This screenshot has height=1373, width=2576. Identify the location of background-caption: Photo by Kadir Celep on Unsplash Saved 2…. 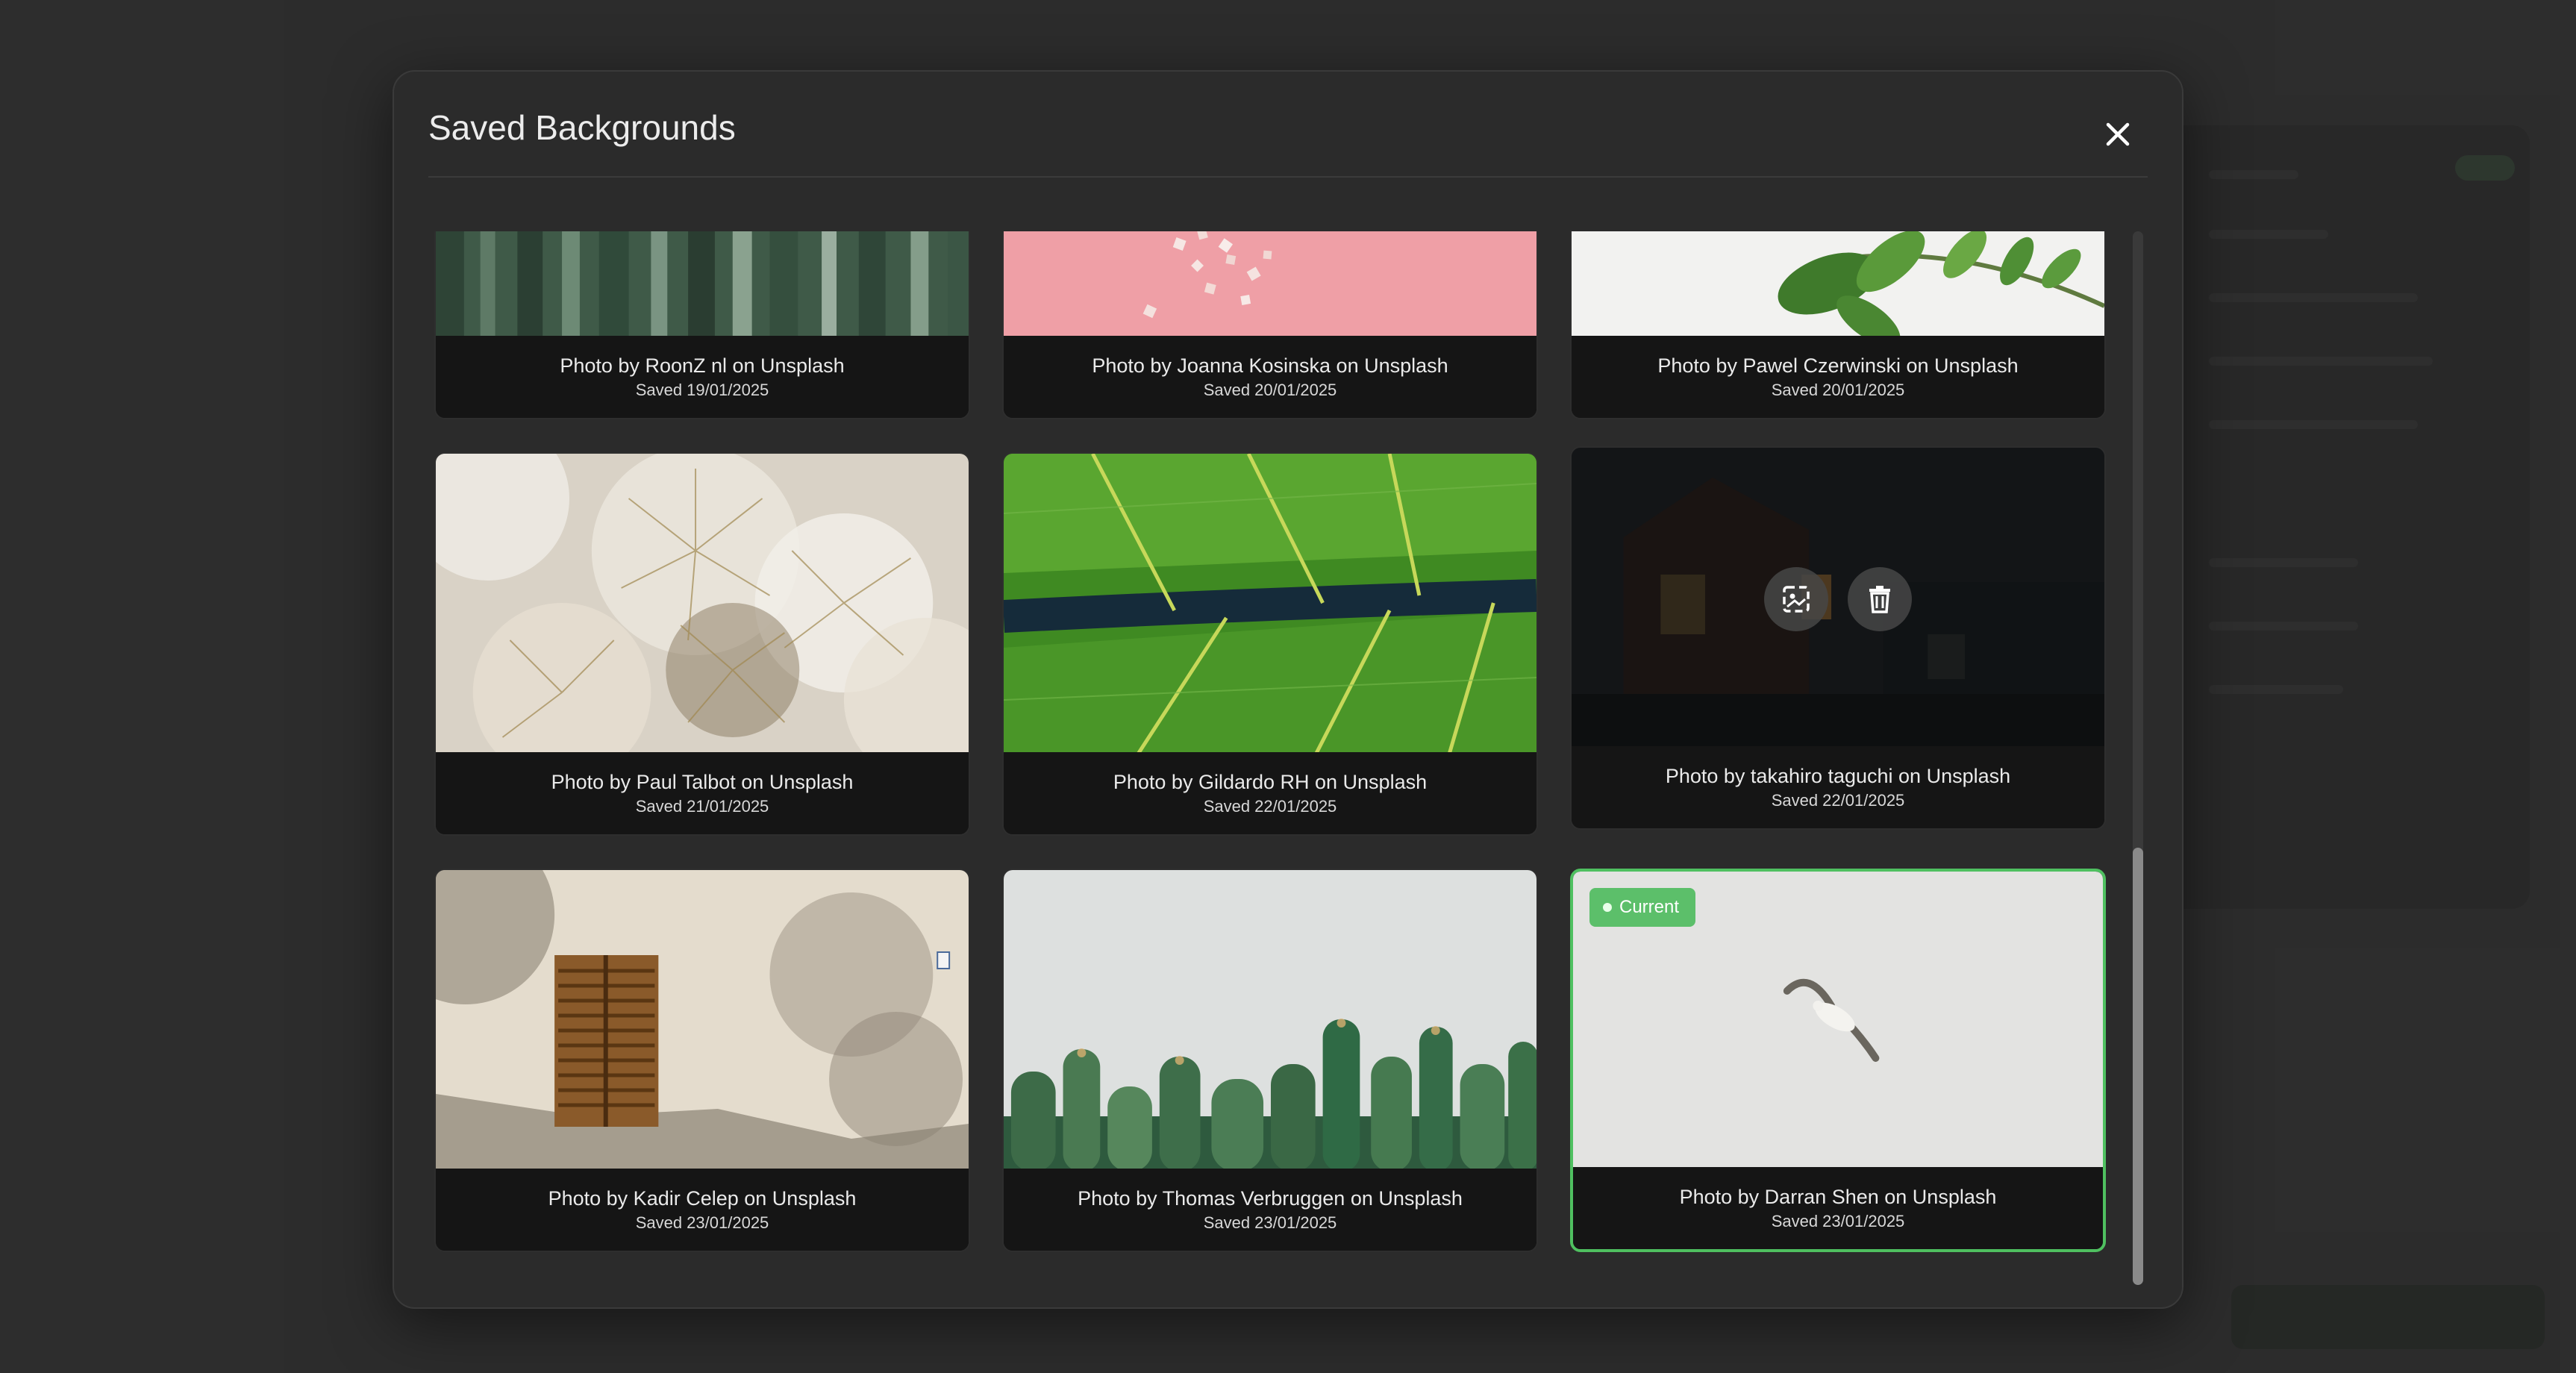
(702, 1210).